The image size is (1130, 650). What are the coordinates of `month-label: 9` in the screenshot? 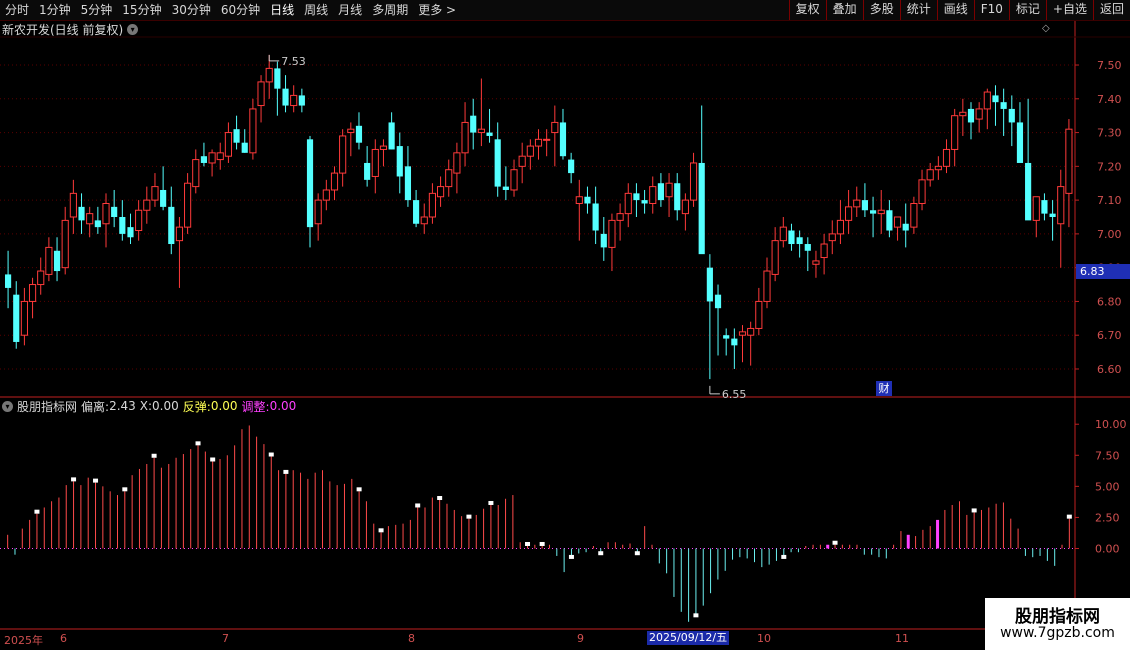 It's located at (580, 638).